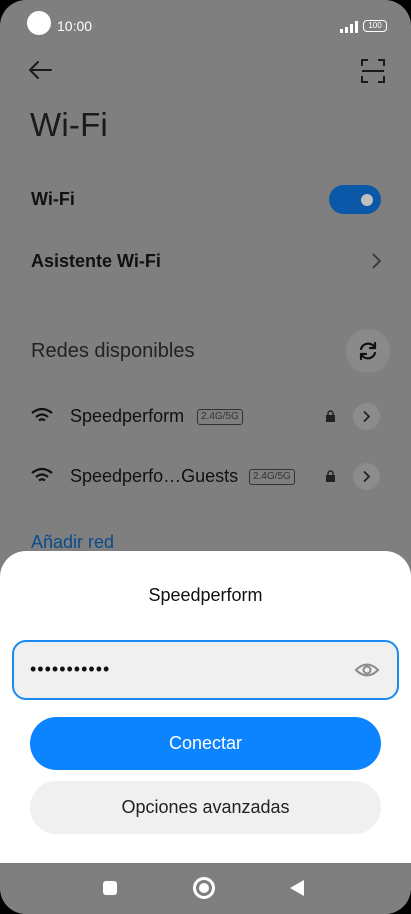  I want to click on back-nav-button, so click(297, 888).